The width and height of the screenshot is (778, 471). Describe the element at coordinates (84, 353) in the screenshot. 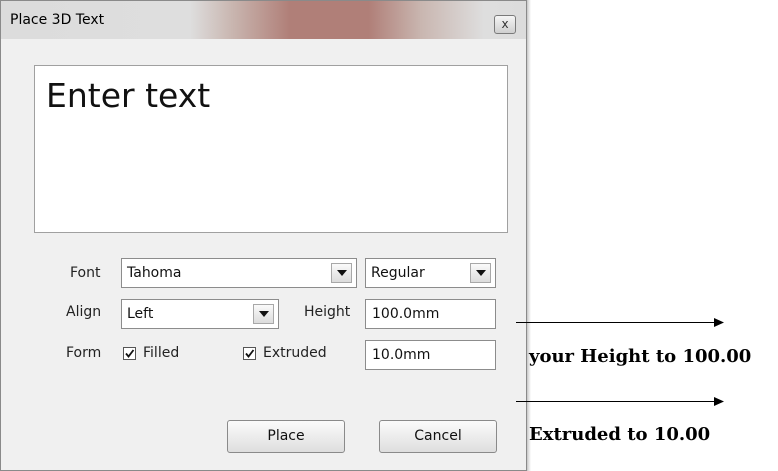

I see `form-label: Form` at that location.